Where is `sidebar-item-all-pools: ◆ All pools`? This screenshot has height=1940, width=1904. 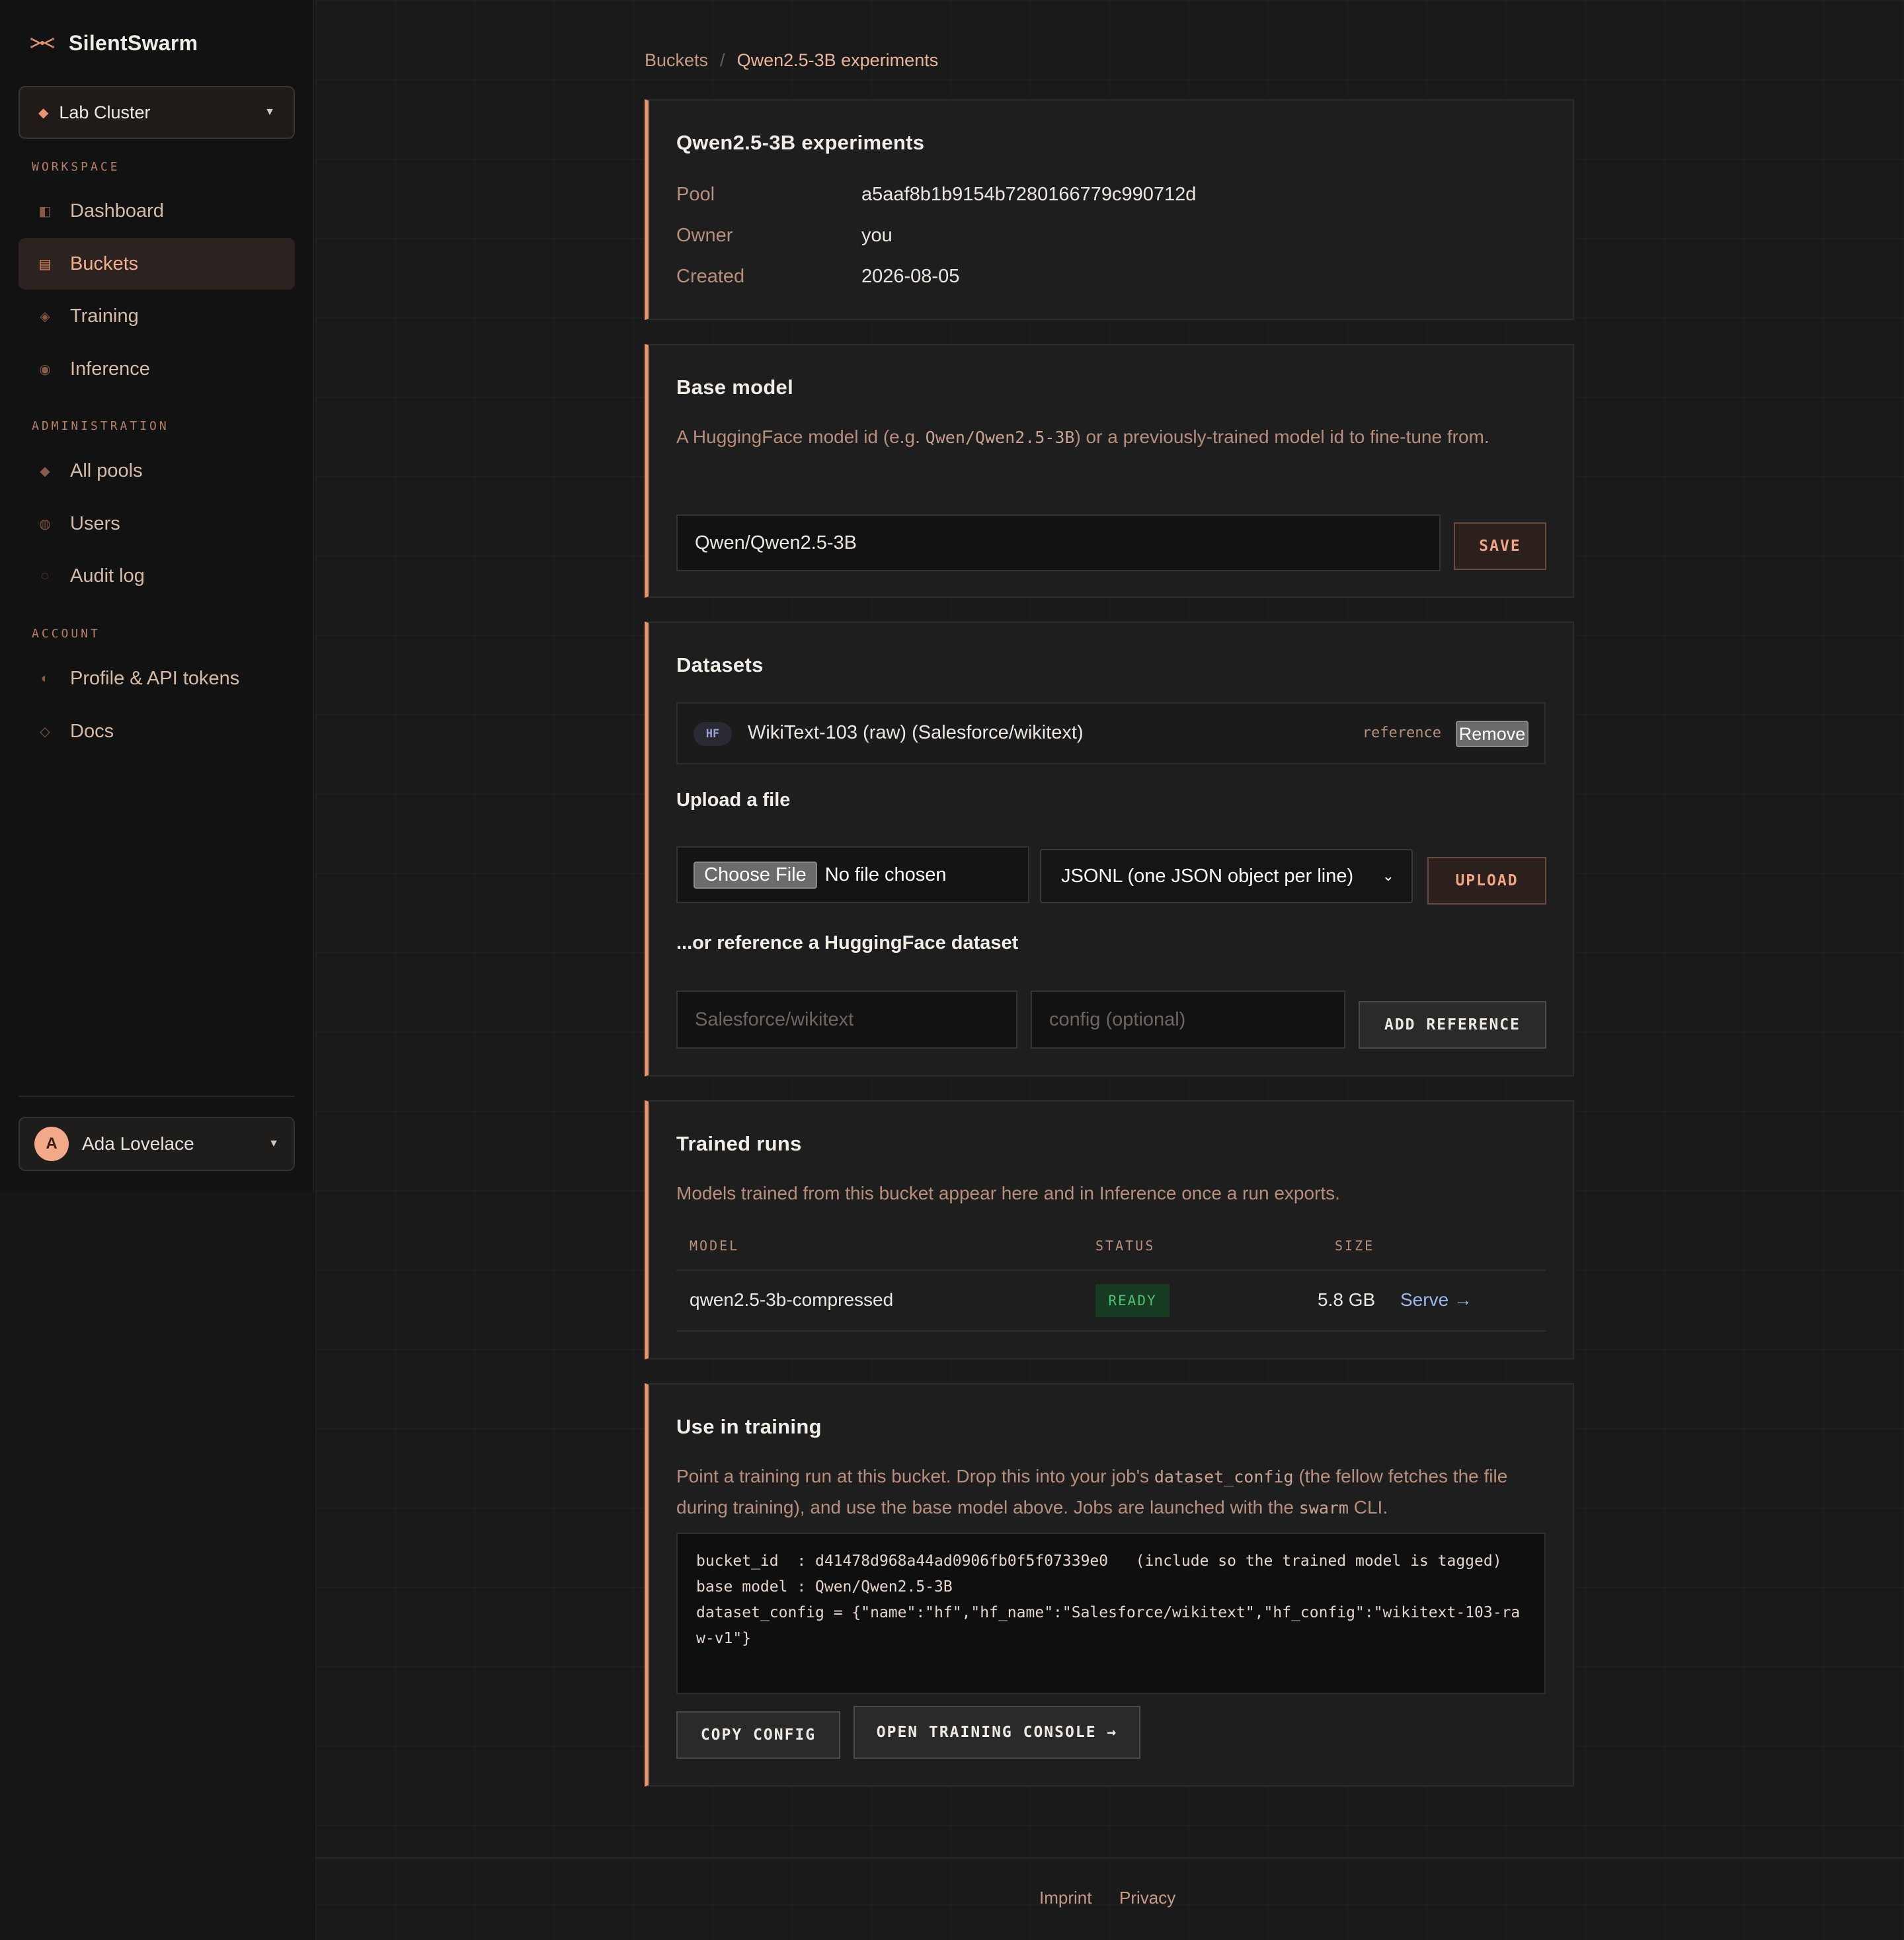
sidebar-item-all-pools: ◆ All pools is located at coordinates (157, 471).